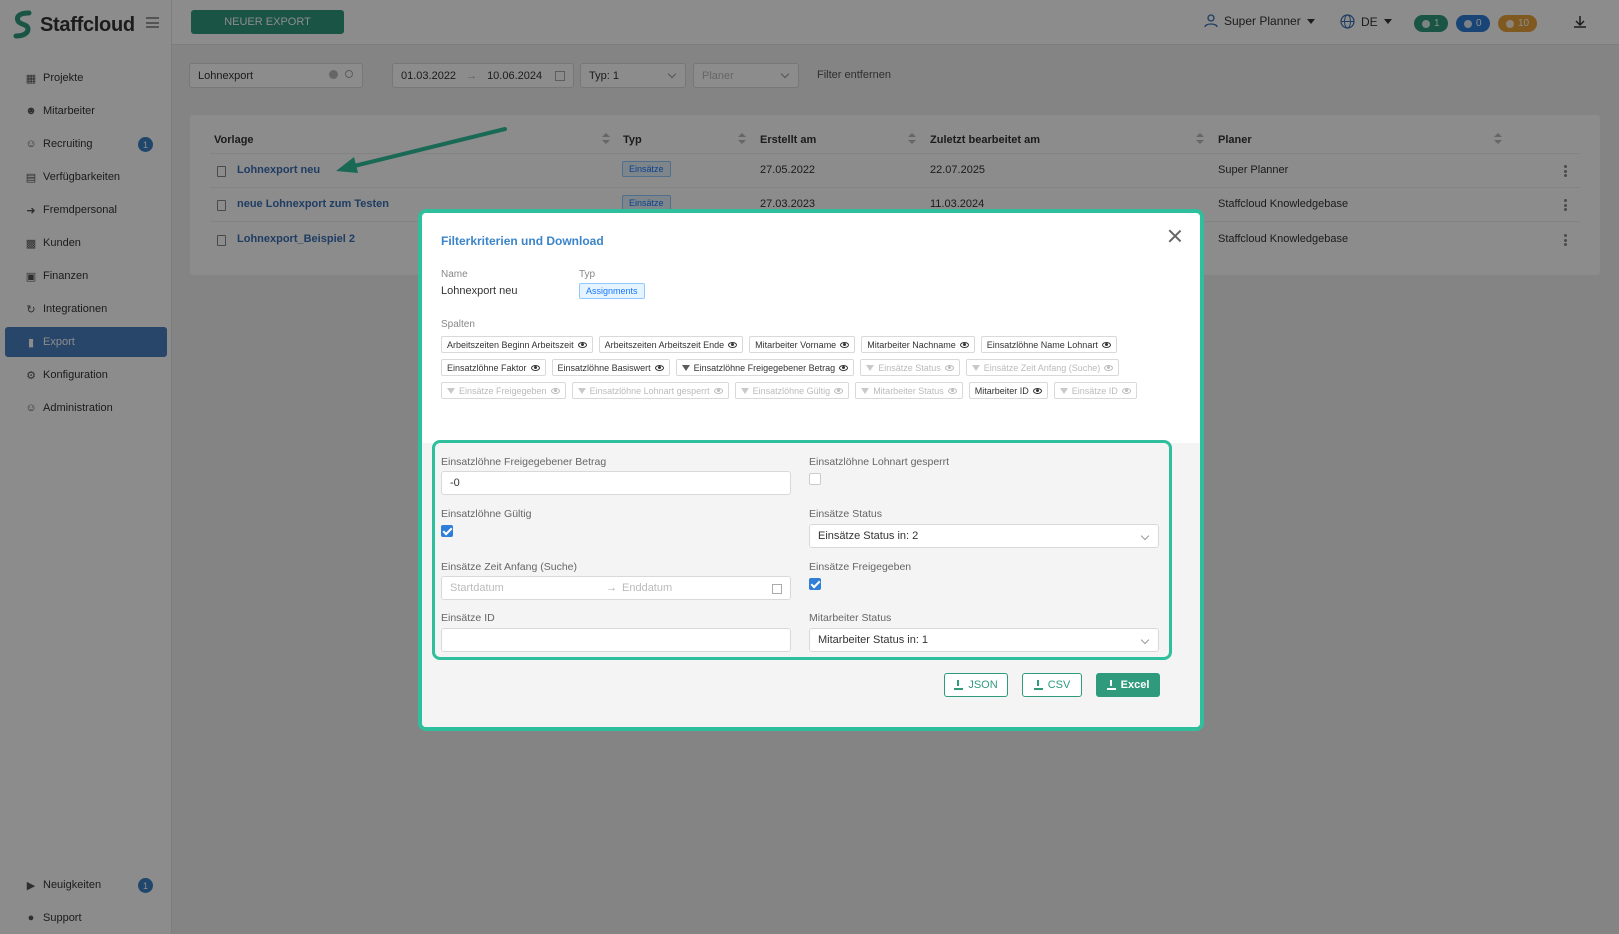 The height and width of the screenshot is (934, 1619). I want to click on chip-label: Einsätze Freigegeben, so click(503, 390).